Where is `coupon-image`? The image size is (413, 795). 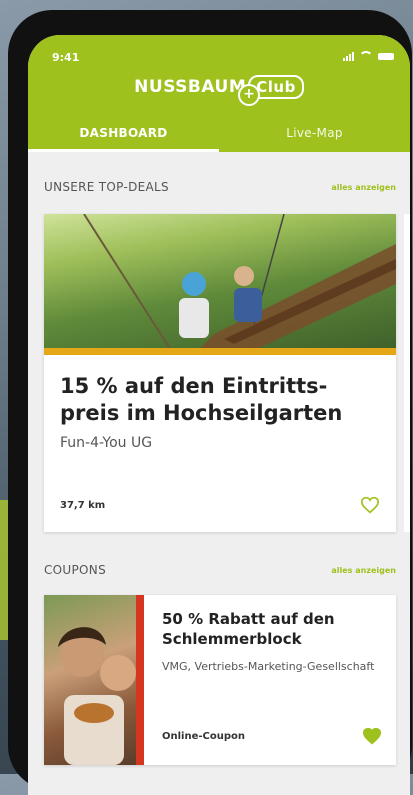
coupon-image is located at coordinates (90, 680).